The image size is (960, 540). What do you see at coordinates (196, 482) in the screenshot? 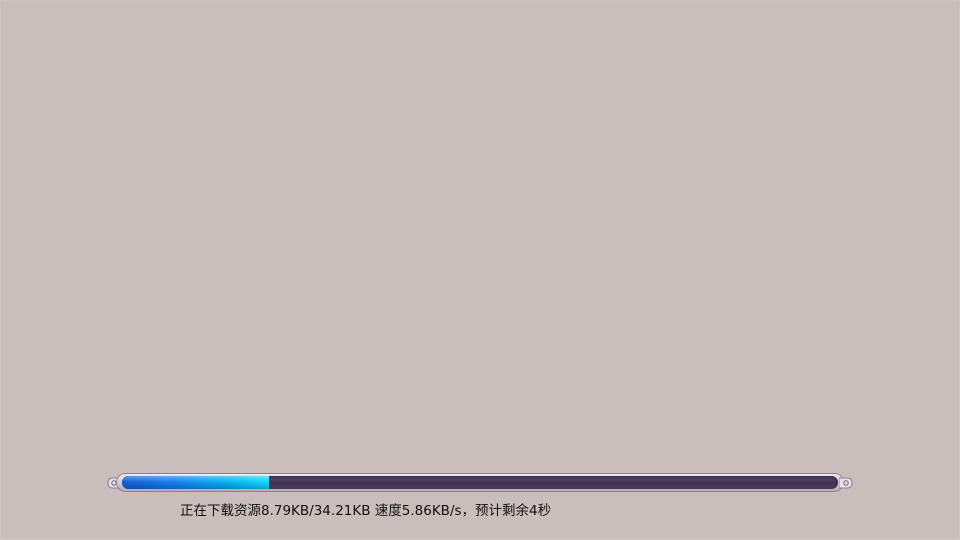
I see `progress-fill` at bounding box center [196, 482].